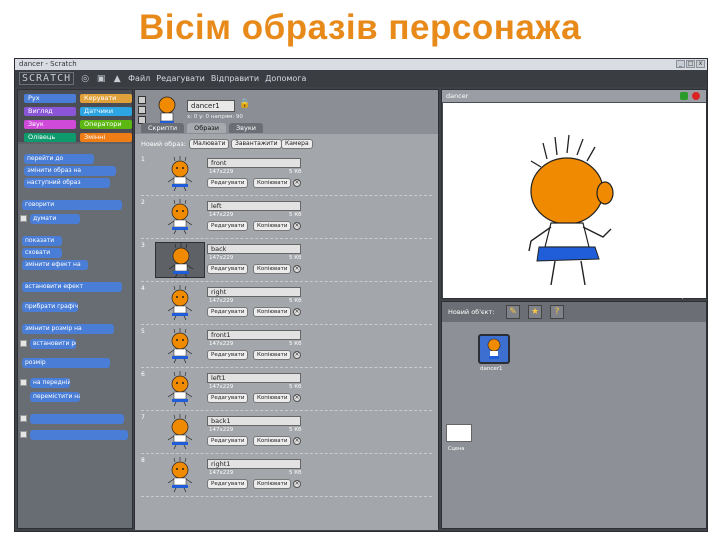  What do you see at coordinates (297, 144) in the screenshot?
I see `camera-button: Камера` at bounding box center [297, 144].